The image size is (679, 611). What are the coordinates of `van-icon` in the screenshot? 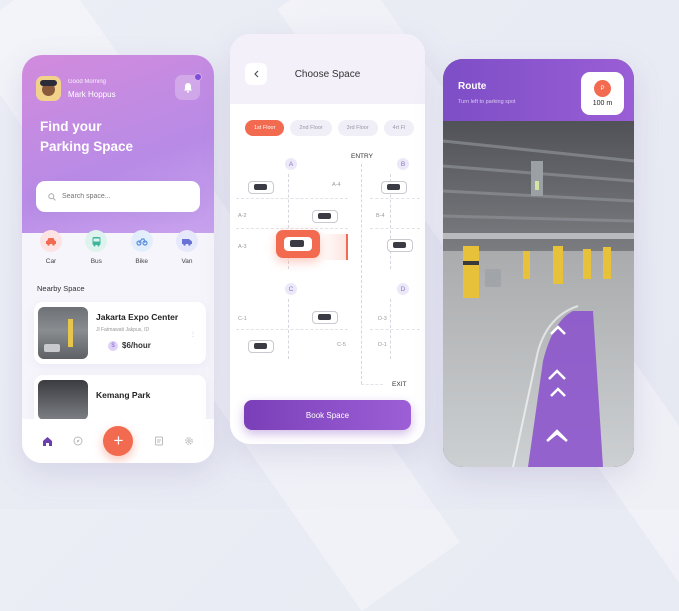 It's located at (186, 242).